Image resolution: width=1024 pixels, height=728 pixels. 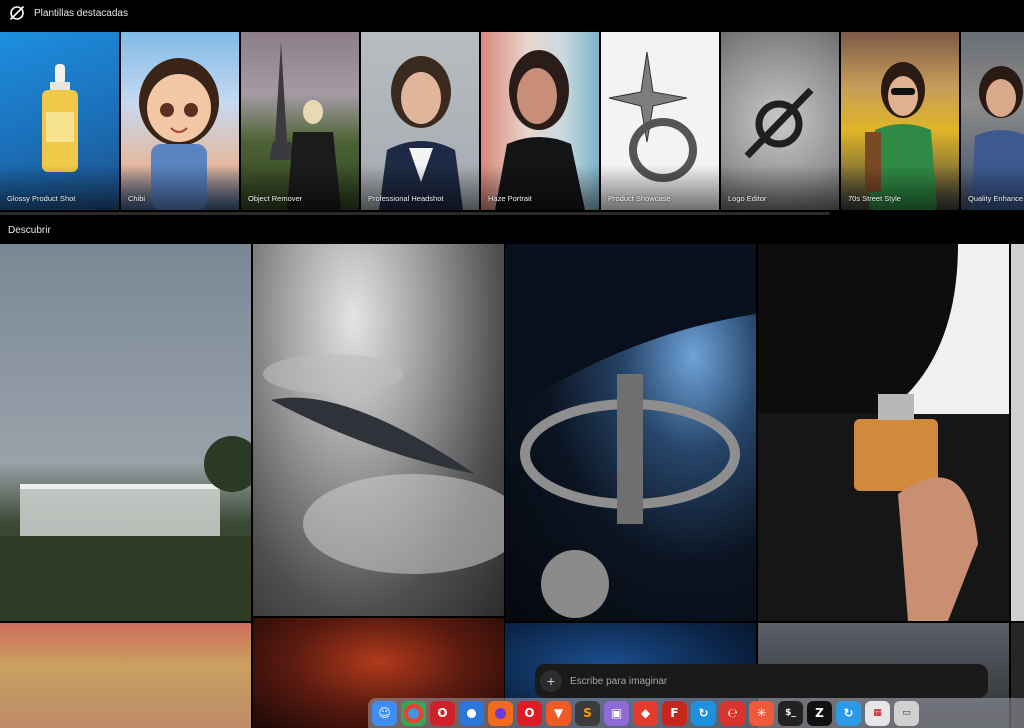 I want to click on discover-tile-perfume, so click(x=883, y=432).